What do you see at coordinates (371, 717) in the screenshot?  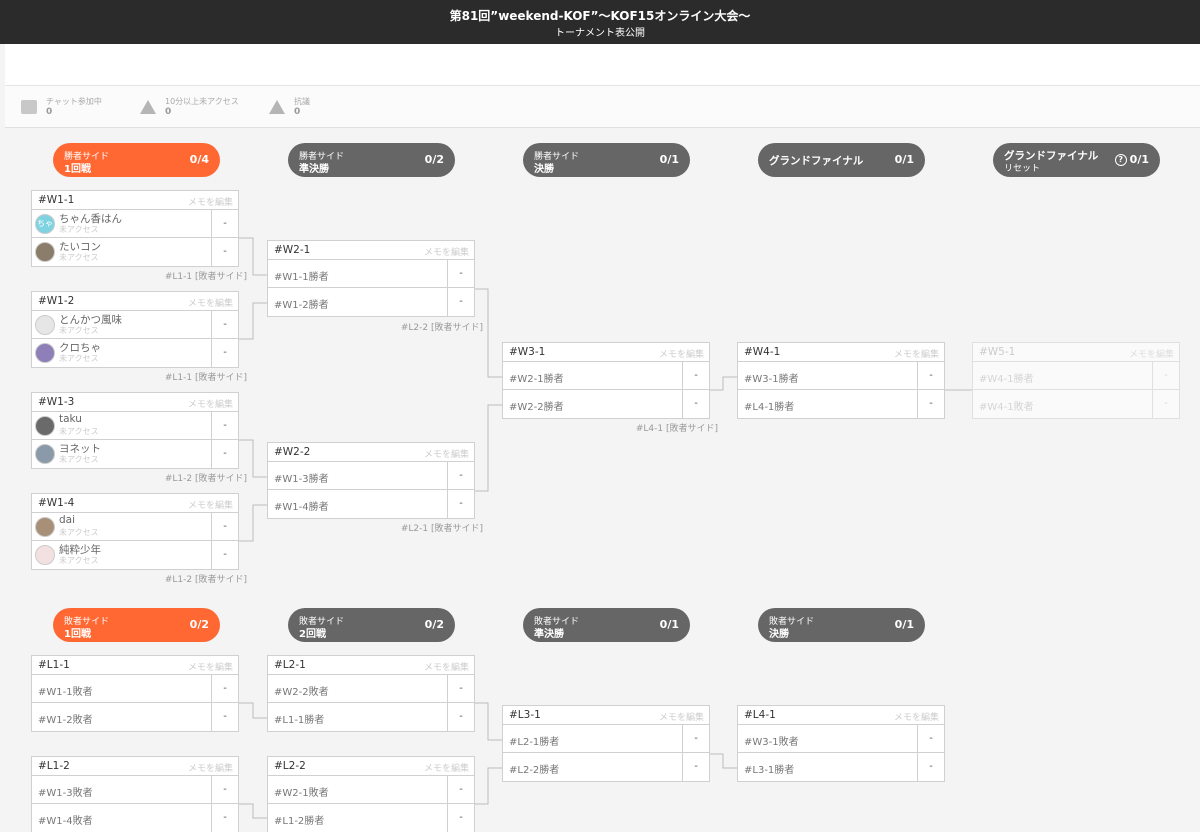 I see `match-slot: #L1-1勝者 -` at bounding box center [371, 717].